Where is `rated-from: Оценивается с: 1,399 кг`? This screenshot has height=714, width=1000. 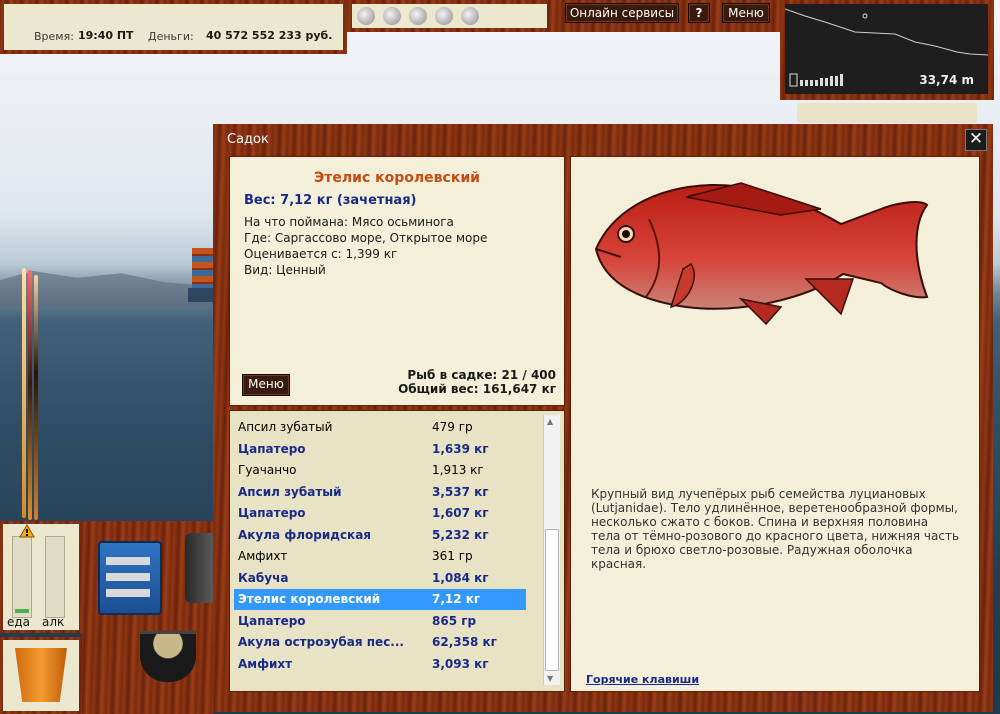
rated-from: Оценивается с: 1,399 кг is located at coordinates (321, 254).